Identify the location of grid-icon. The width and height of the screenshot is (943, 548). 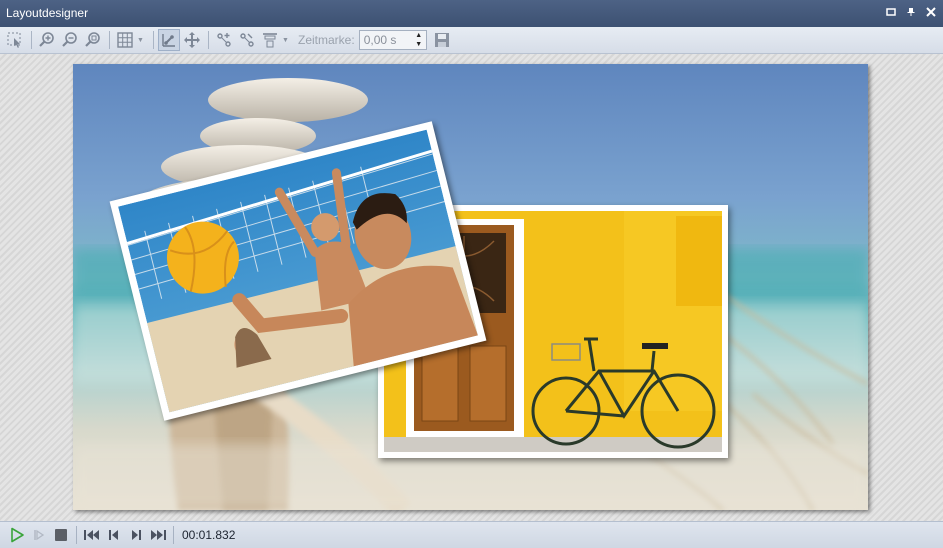
(125, 40).